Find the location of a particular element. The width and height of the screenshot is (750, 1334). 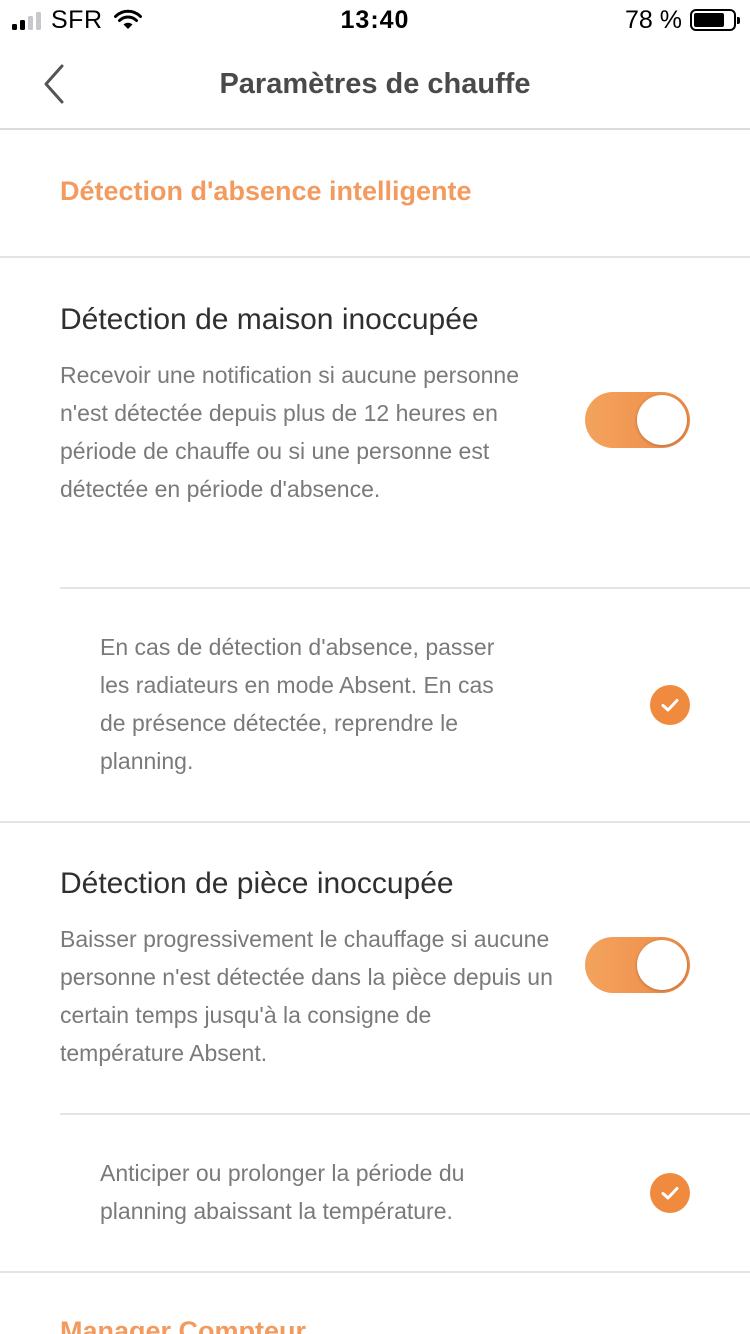

section-header-absence: Détection d'absence intelligente is located at coordinates (266, 191).